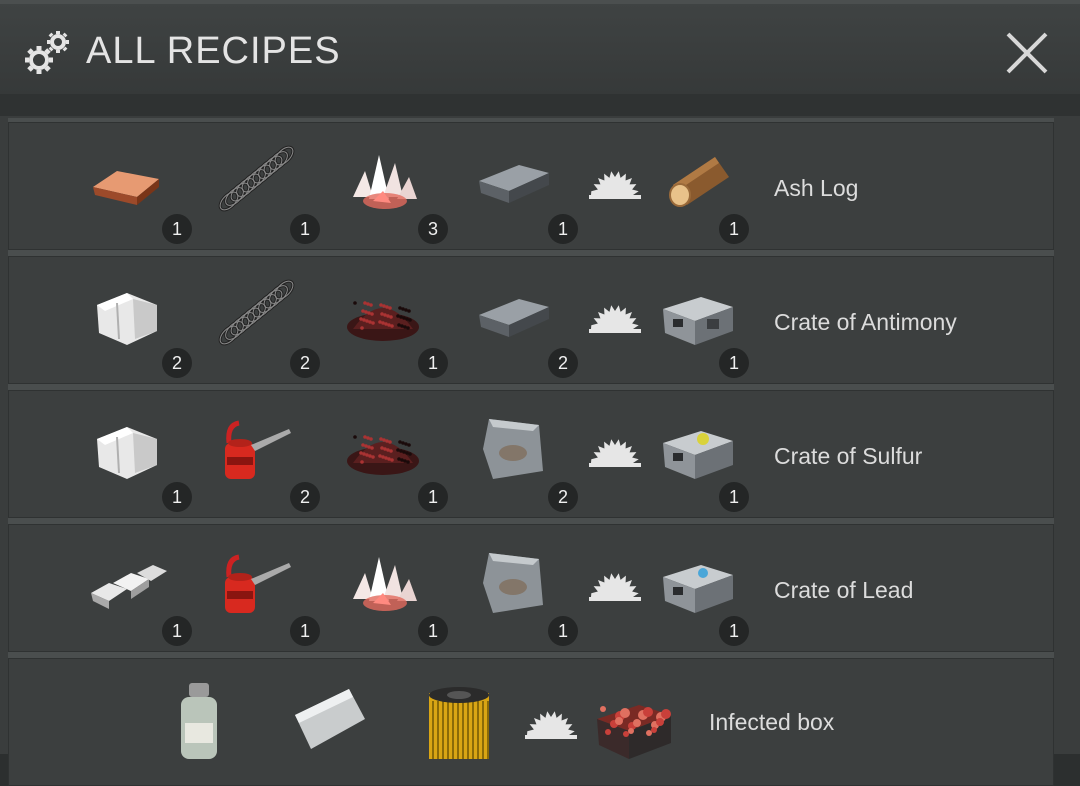 Image resolution: width=1080 pixels, height=786 pixels. I want to click on metal-crate-yellow-icon, so click(697, 449).